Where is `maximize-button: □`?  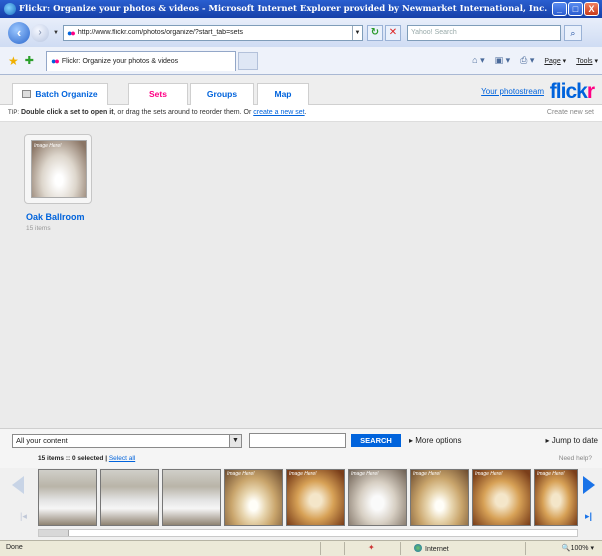 maximize-button: □ is located at coordinates (575, 9).